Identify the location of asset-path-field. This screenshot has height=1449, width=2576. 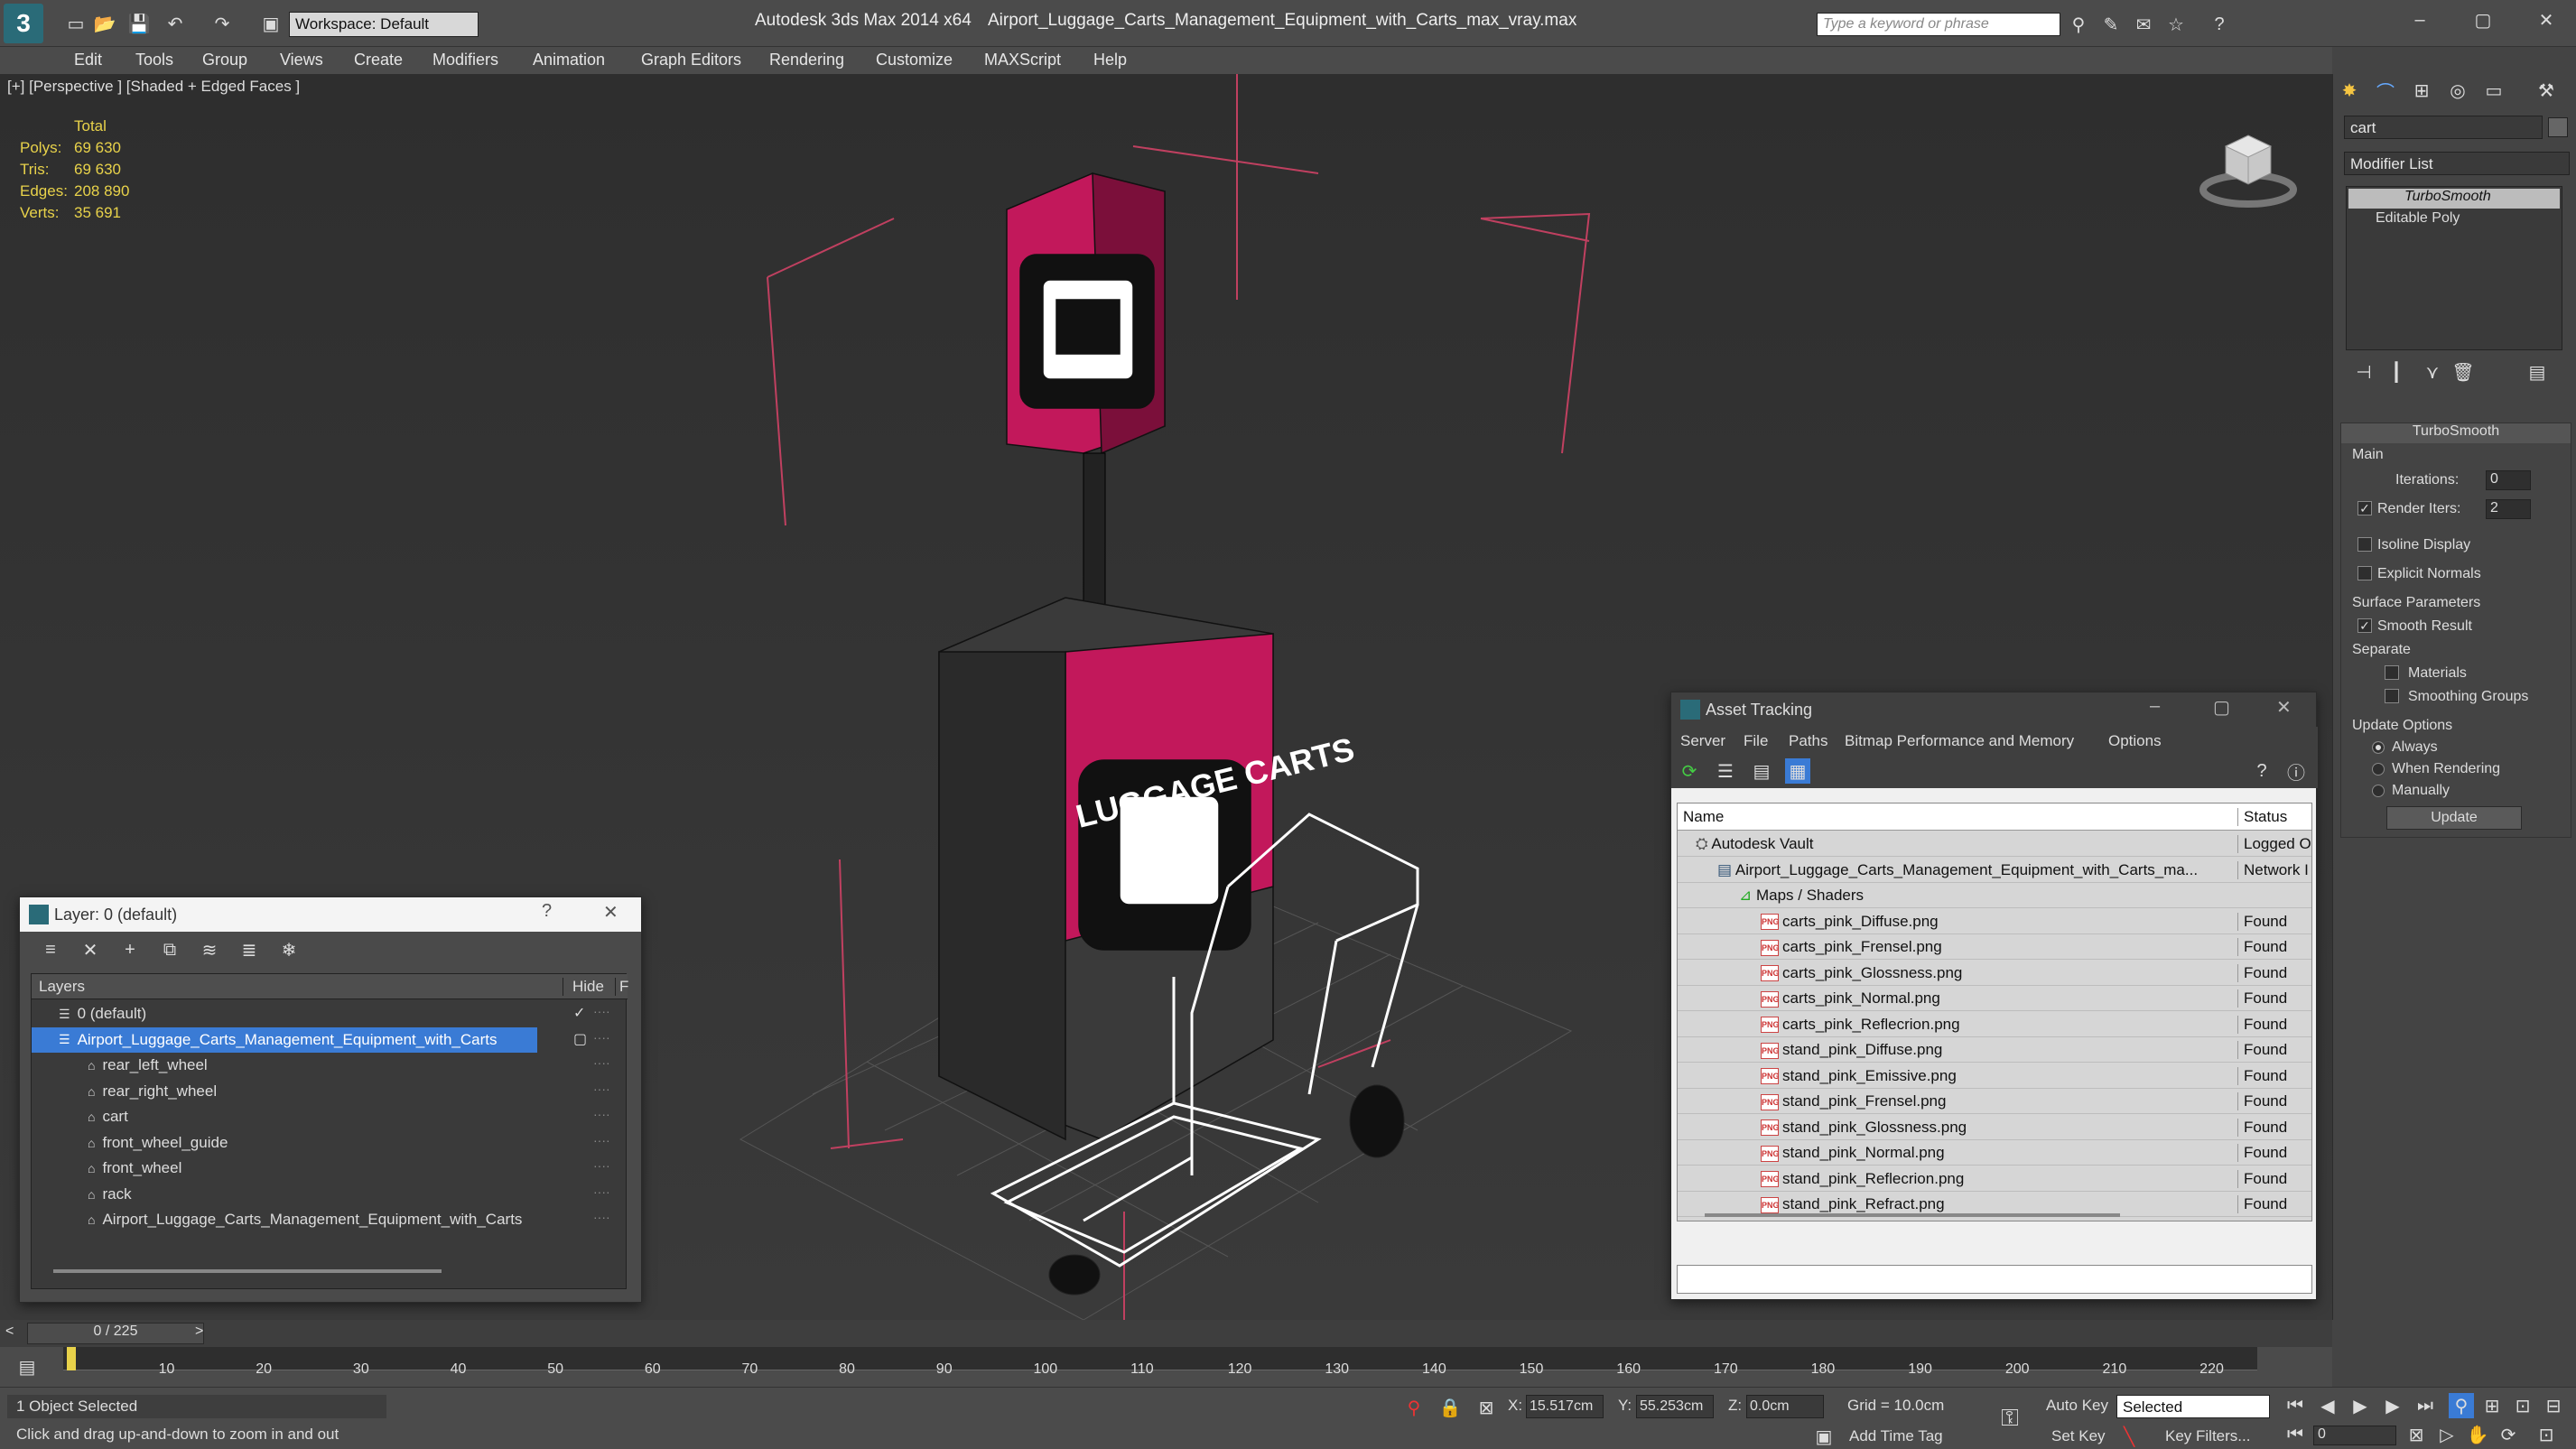
(1994, 1279).